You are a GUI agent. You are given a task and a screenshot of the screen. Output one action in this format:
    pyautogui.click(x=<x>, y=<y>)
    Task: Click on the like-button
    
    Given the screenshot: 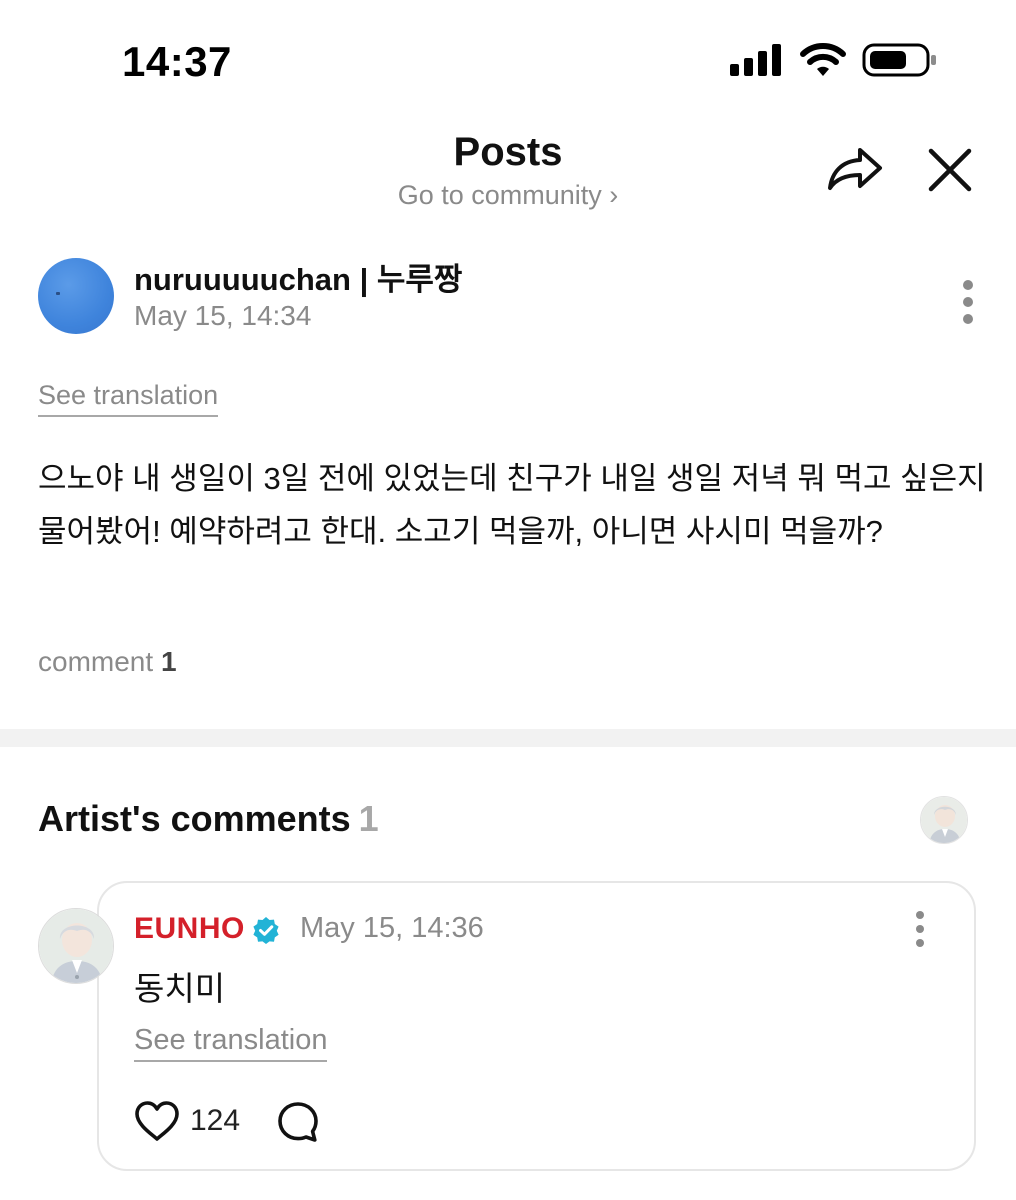 What is the action you would take?
    pyautogui.click(x=157, y=1121)
    